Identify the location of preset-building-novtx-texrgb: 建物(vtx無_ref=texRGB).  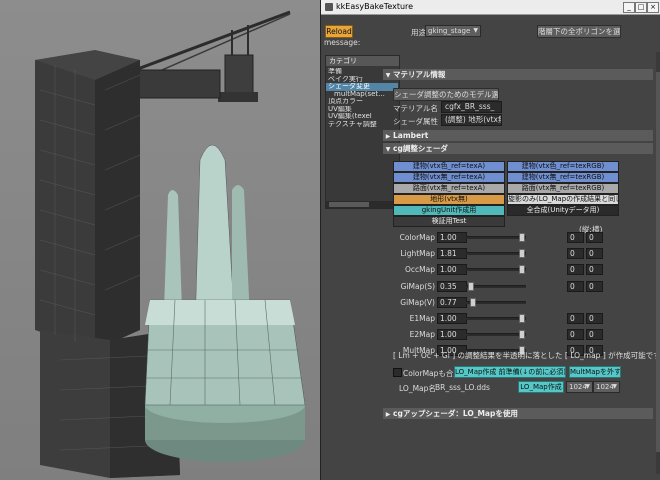
(563, 177).